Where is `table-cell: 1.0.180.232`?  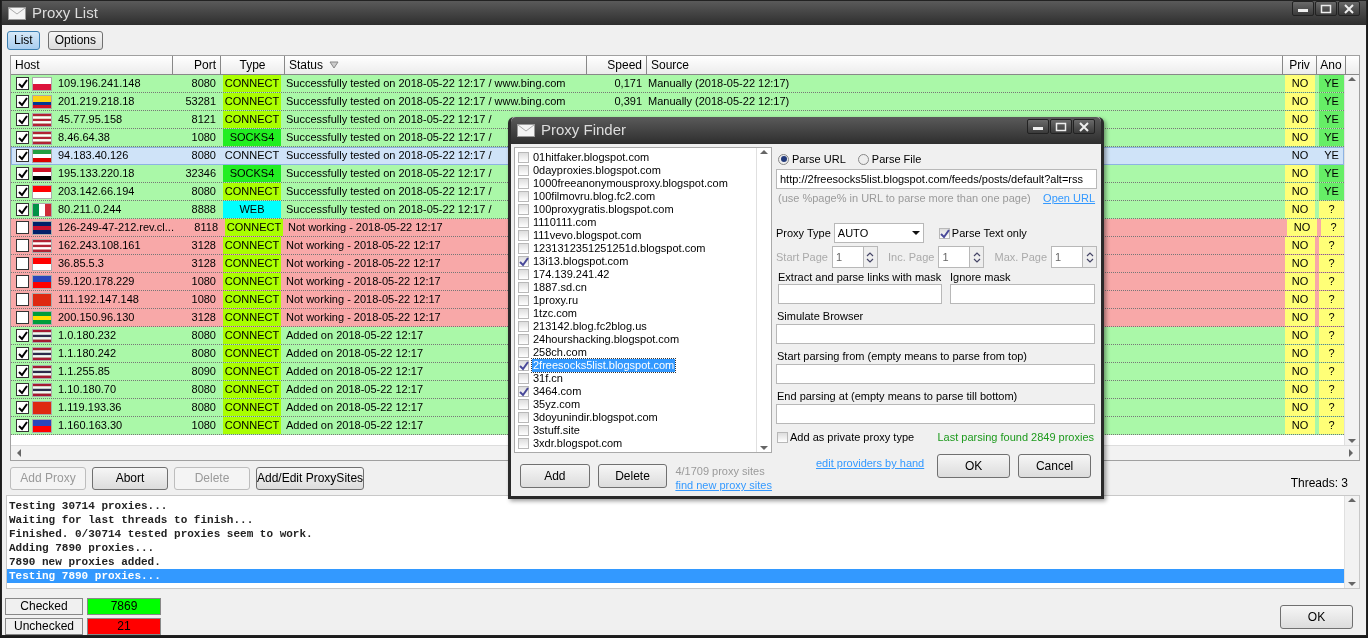
table-cell: 1.0.180.232 is located at coordinates (87, 335).